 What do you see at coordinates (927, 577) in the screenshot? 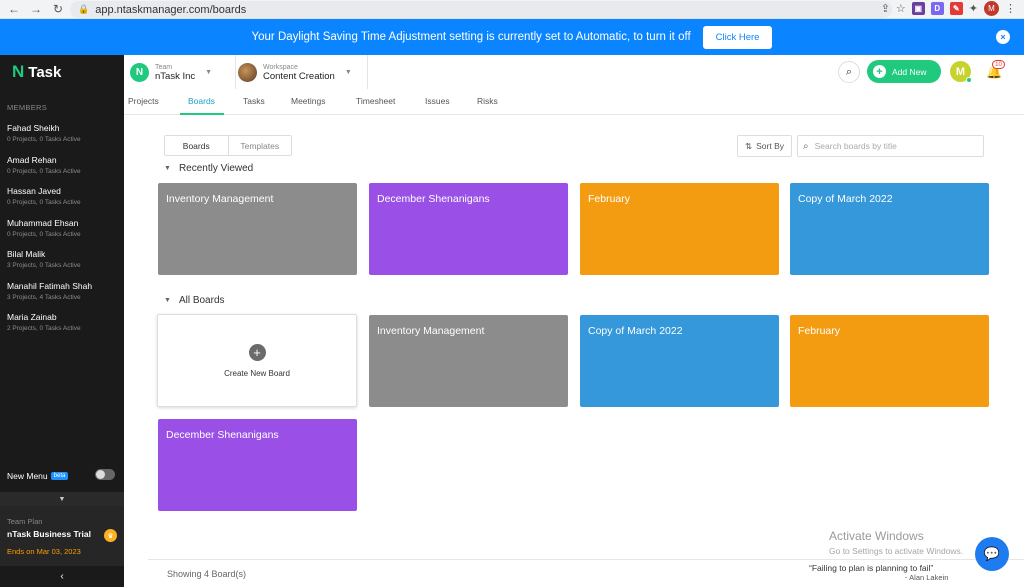
I see `quote-author: - Alan Lakein` at bounding box center [927, 577].